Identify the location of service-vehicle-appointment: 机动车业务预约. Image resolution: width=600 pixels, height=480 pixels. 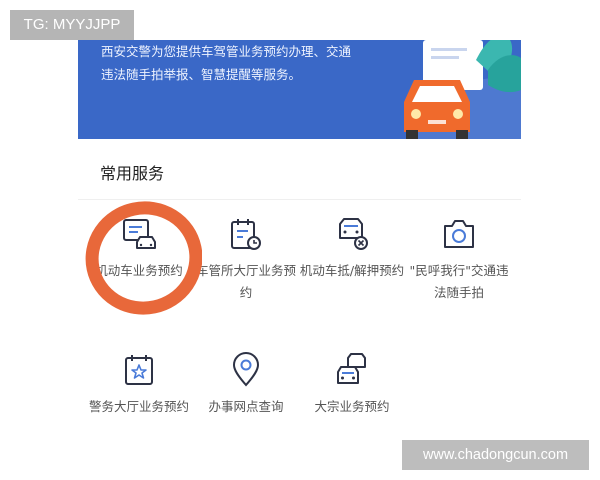
(139, 249).